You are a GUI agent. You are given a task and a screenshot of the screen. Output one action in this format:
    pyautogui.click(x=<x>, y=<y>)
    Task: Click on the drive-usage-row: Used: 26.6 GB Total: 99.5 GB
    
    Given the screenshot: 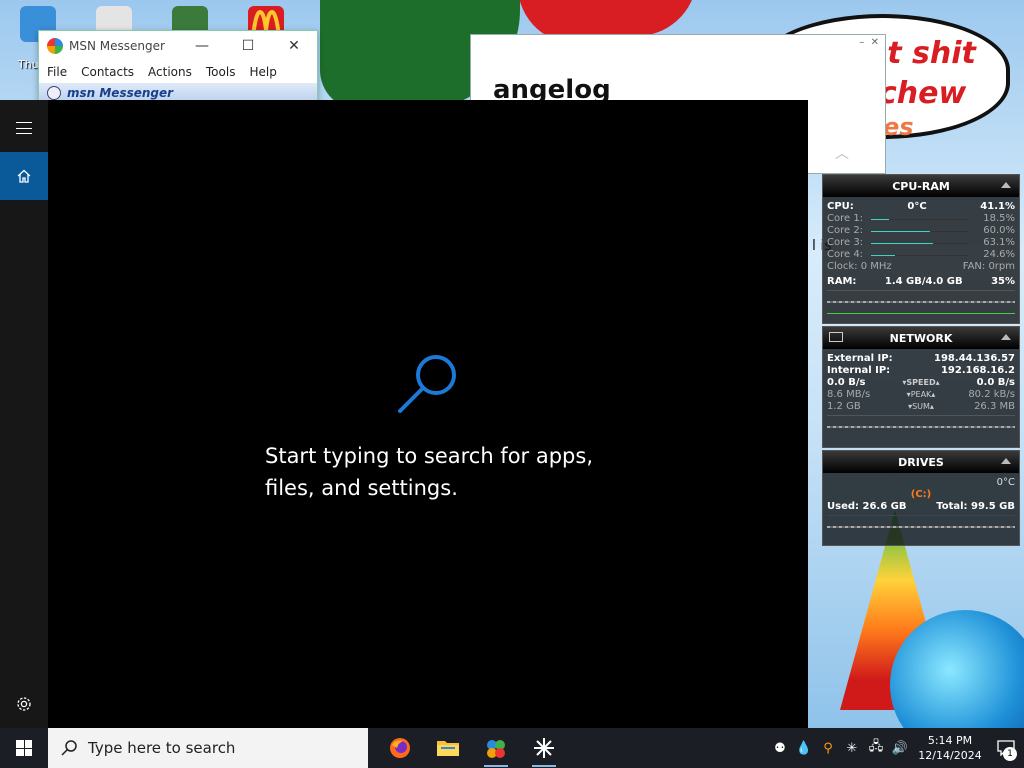 What is the action you would take?
    pyautogui.click(x=921, y=507)
    